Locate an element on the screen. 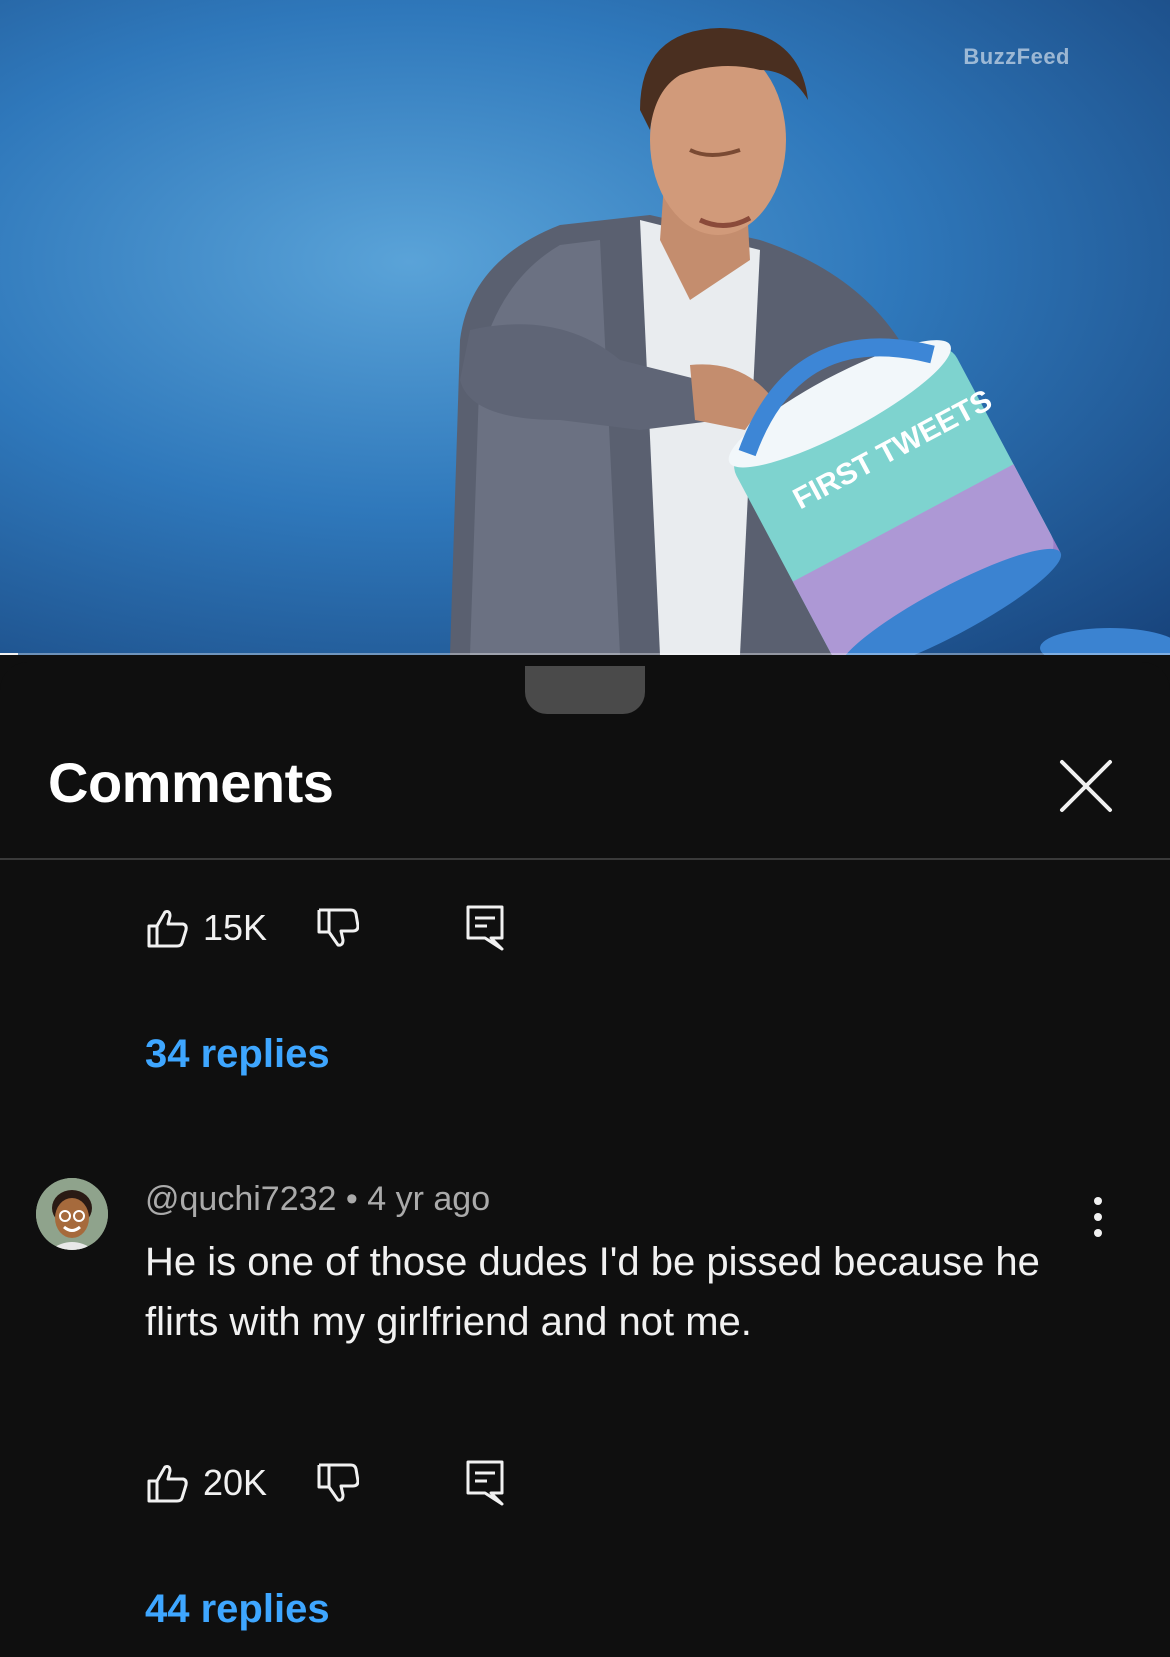 This screenshot has width=1170, height=1657. view-replies-link: 34 replies is located at coordinates (237, 1054).